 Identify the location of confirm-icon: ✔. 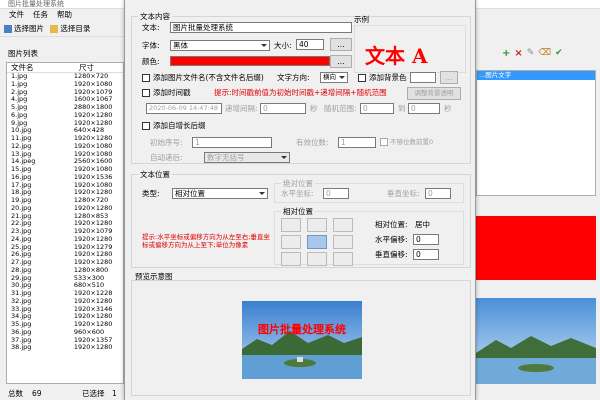
(559, 53).